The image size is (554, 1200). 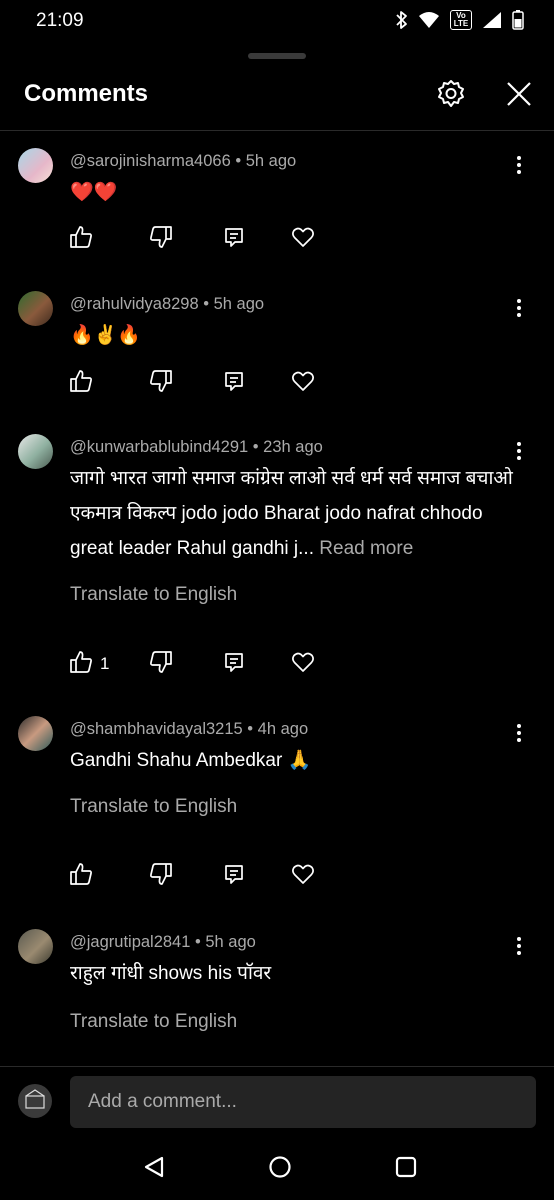 I want to click on close-button, so click(x=519, y=96).